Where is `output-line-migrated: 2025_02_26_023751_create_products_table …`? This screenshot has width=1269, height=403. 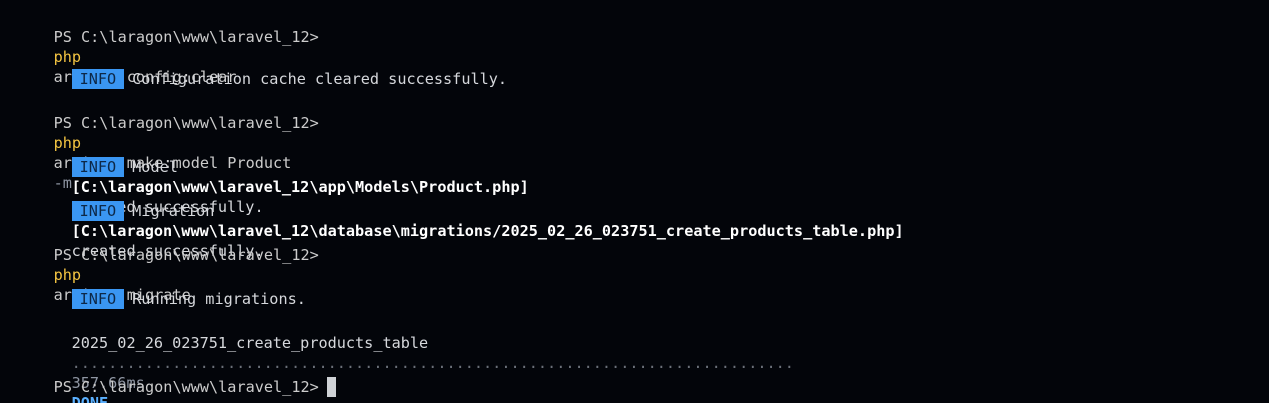
output-line-migrated: 2025_02_26_023751_create_products_table … is located at coordinates (414, 358).